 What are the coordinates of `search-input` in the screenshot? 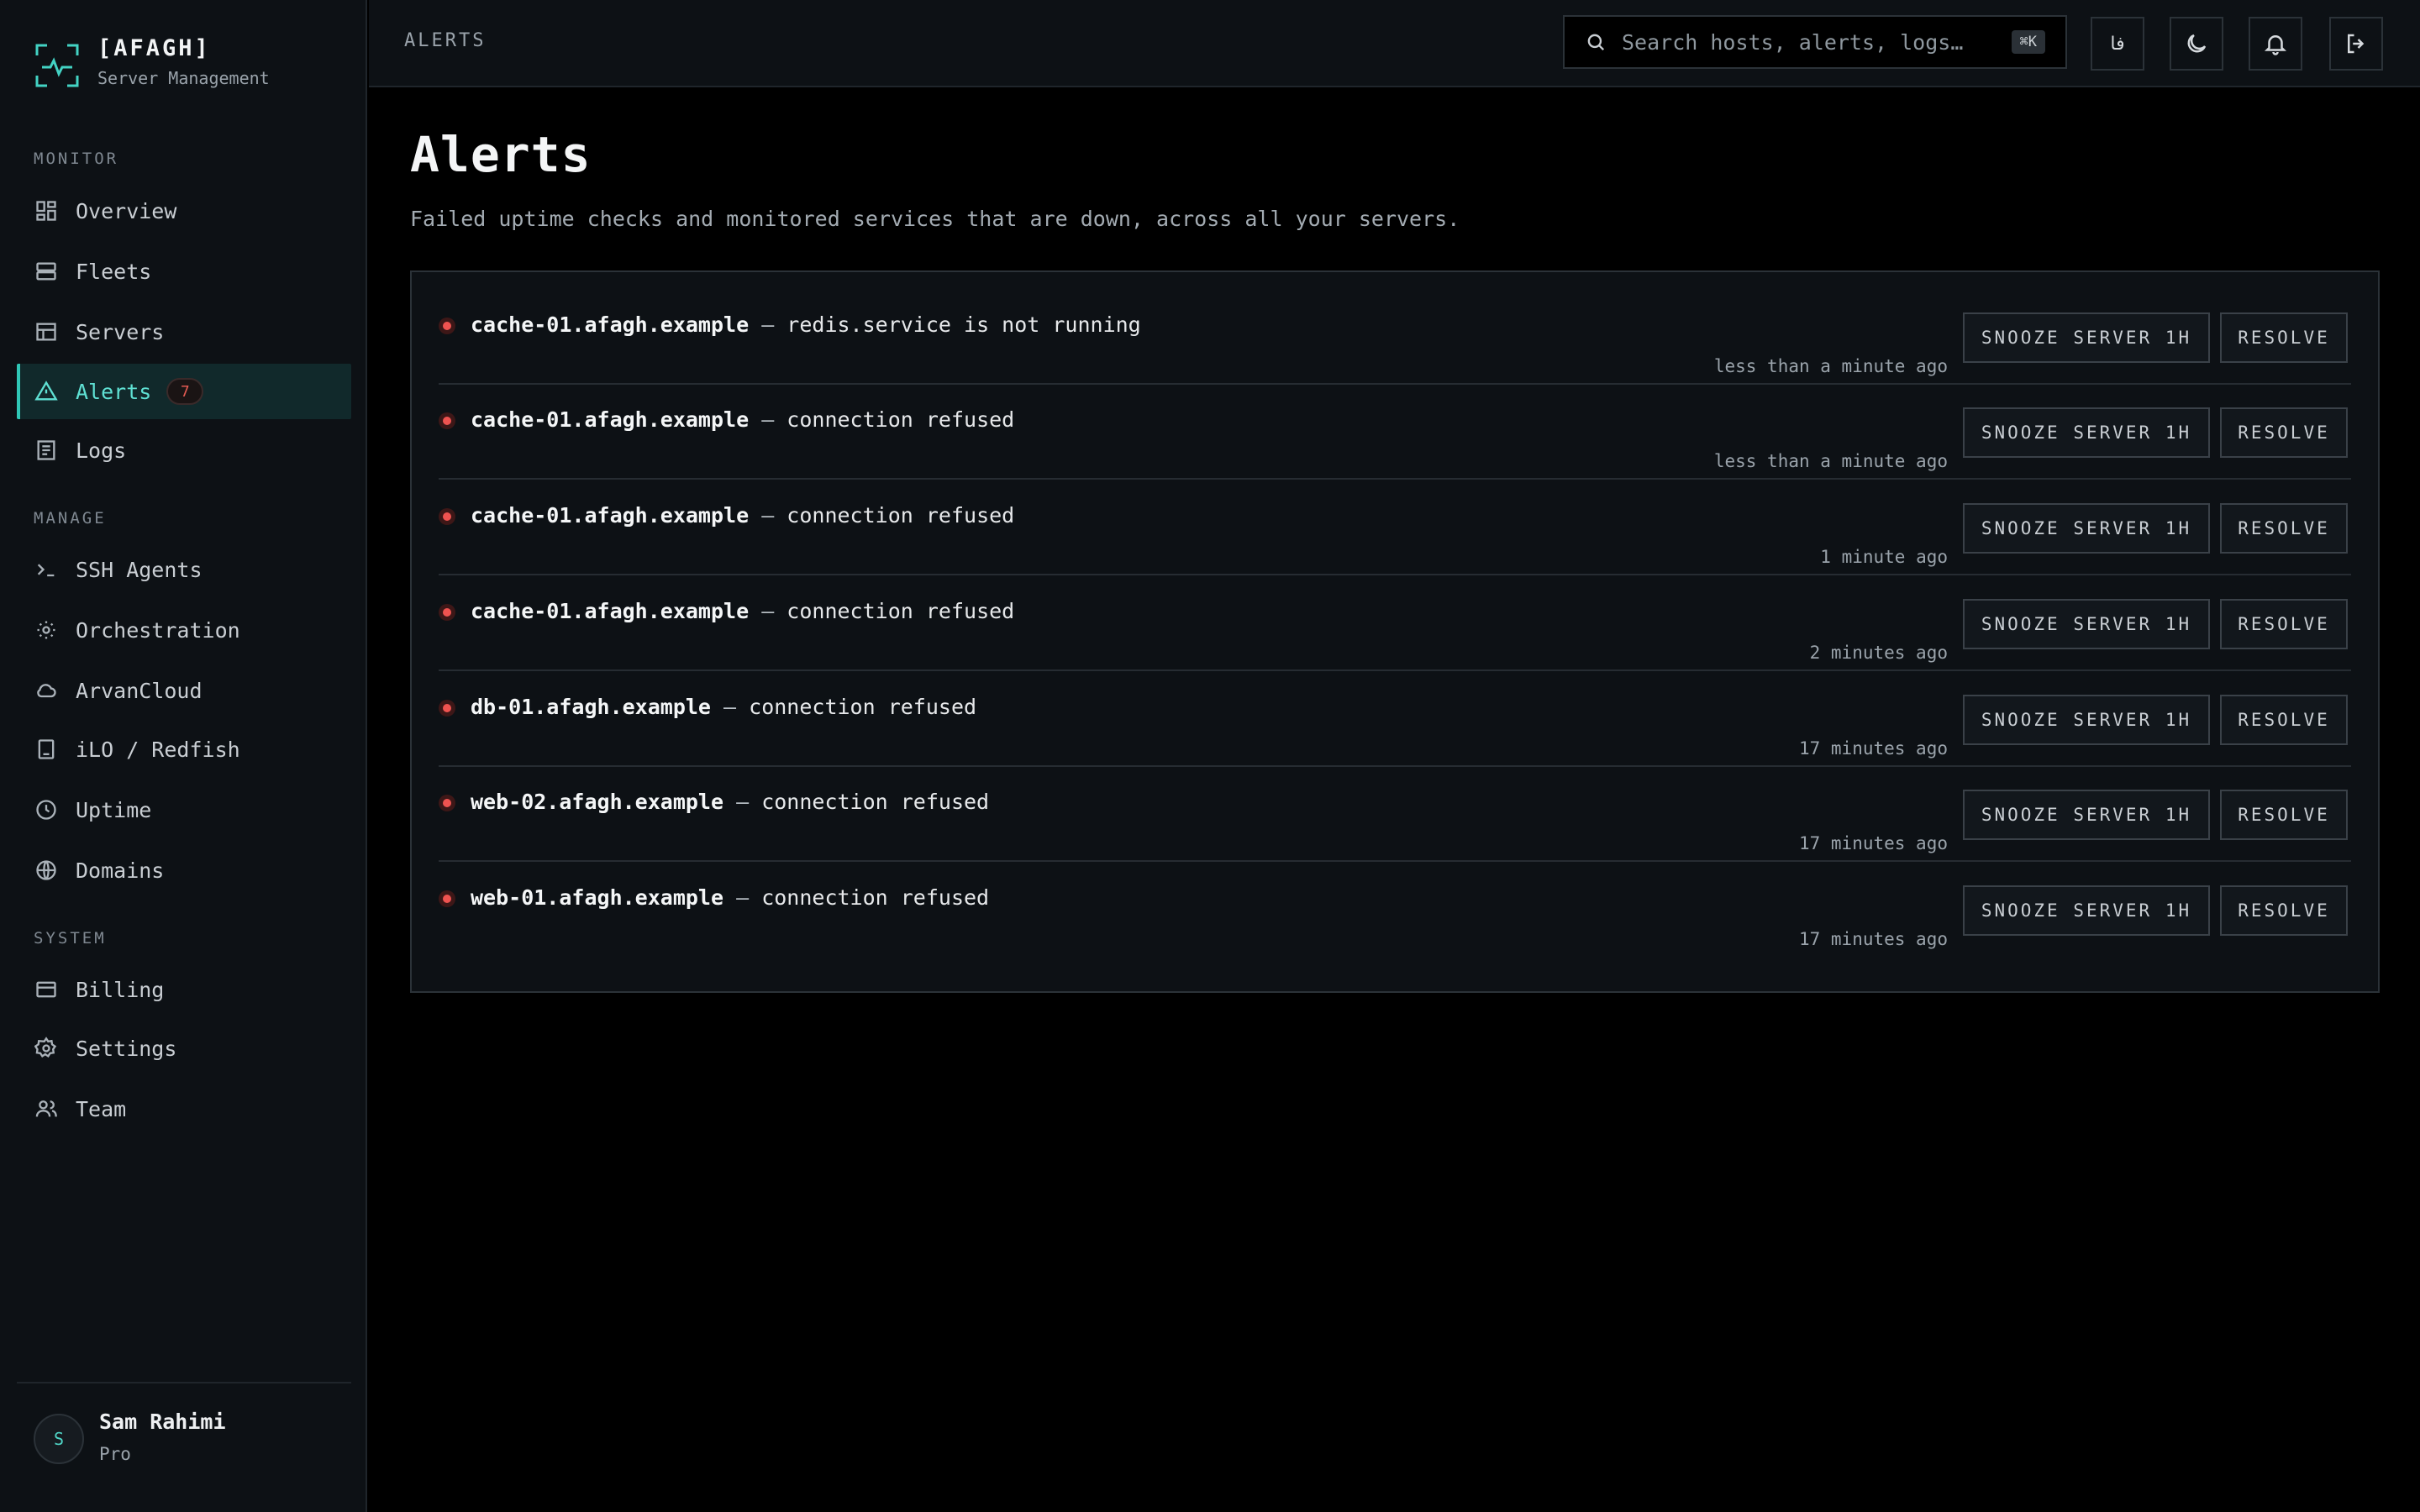 It's located at (1817, 42).